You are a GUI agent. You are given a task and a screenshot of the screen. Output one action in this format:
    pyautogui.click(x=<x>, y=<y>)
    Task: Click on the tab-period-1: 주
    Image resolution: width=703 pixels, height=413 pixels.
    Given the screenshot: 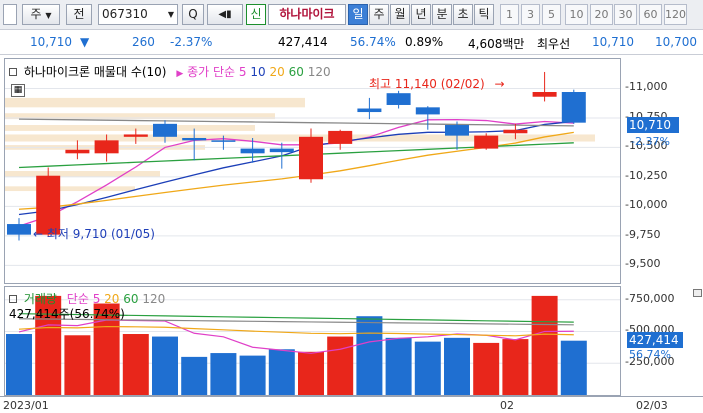 What is the action you would take?
    pyautogui.click(x=379, y=14)
    